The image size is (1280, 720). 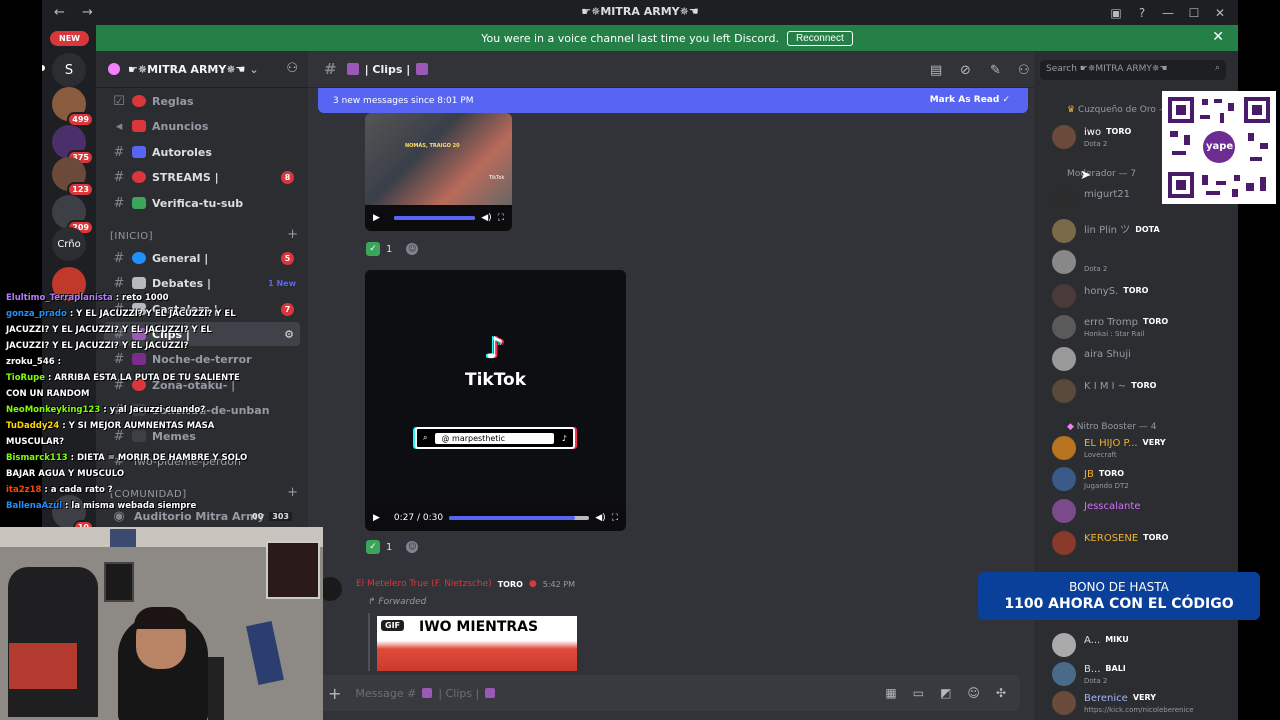 I want to click on server-icon-4: 209, so click(x=73, y=215).